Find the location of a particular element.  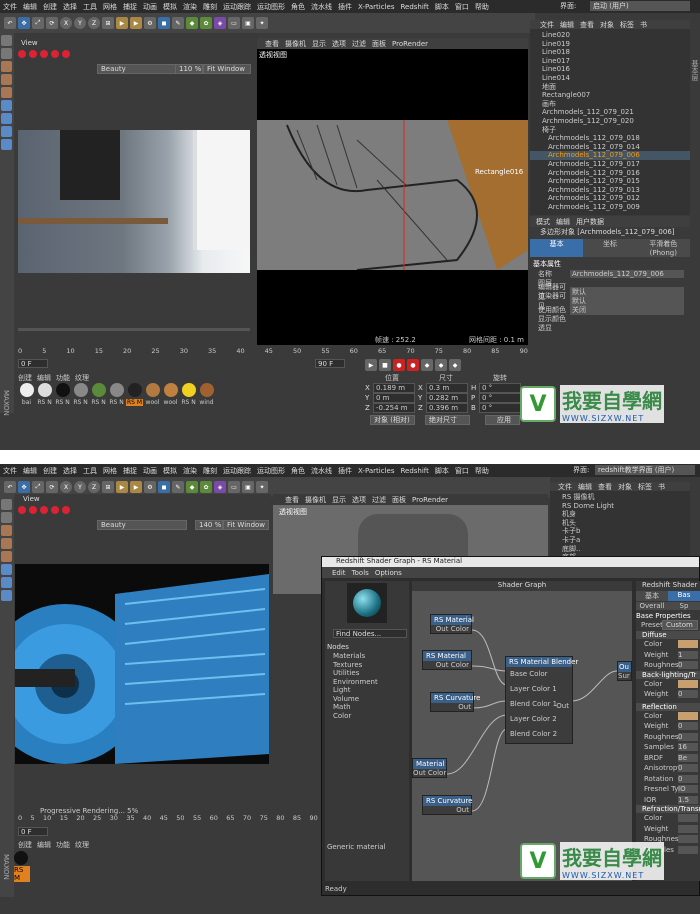

rs-curvature-node-2: RS Curvature Out is located at coordinates (447, 805).